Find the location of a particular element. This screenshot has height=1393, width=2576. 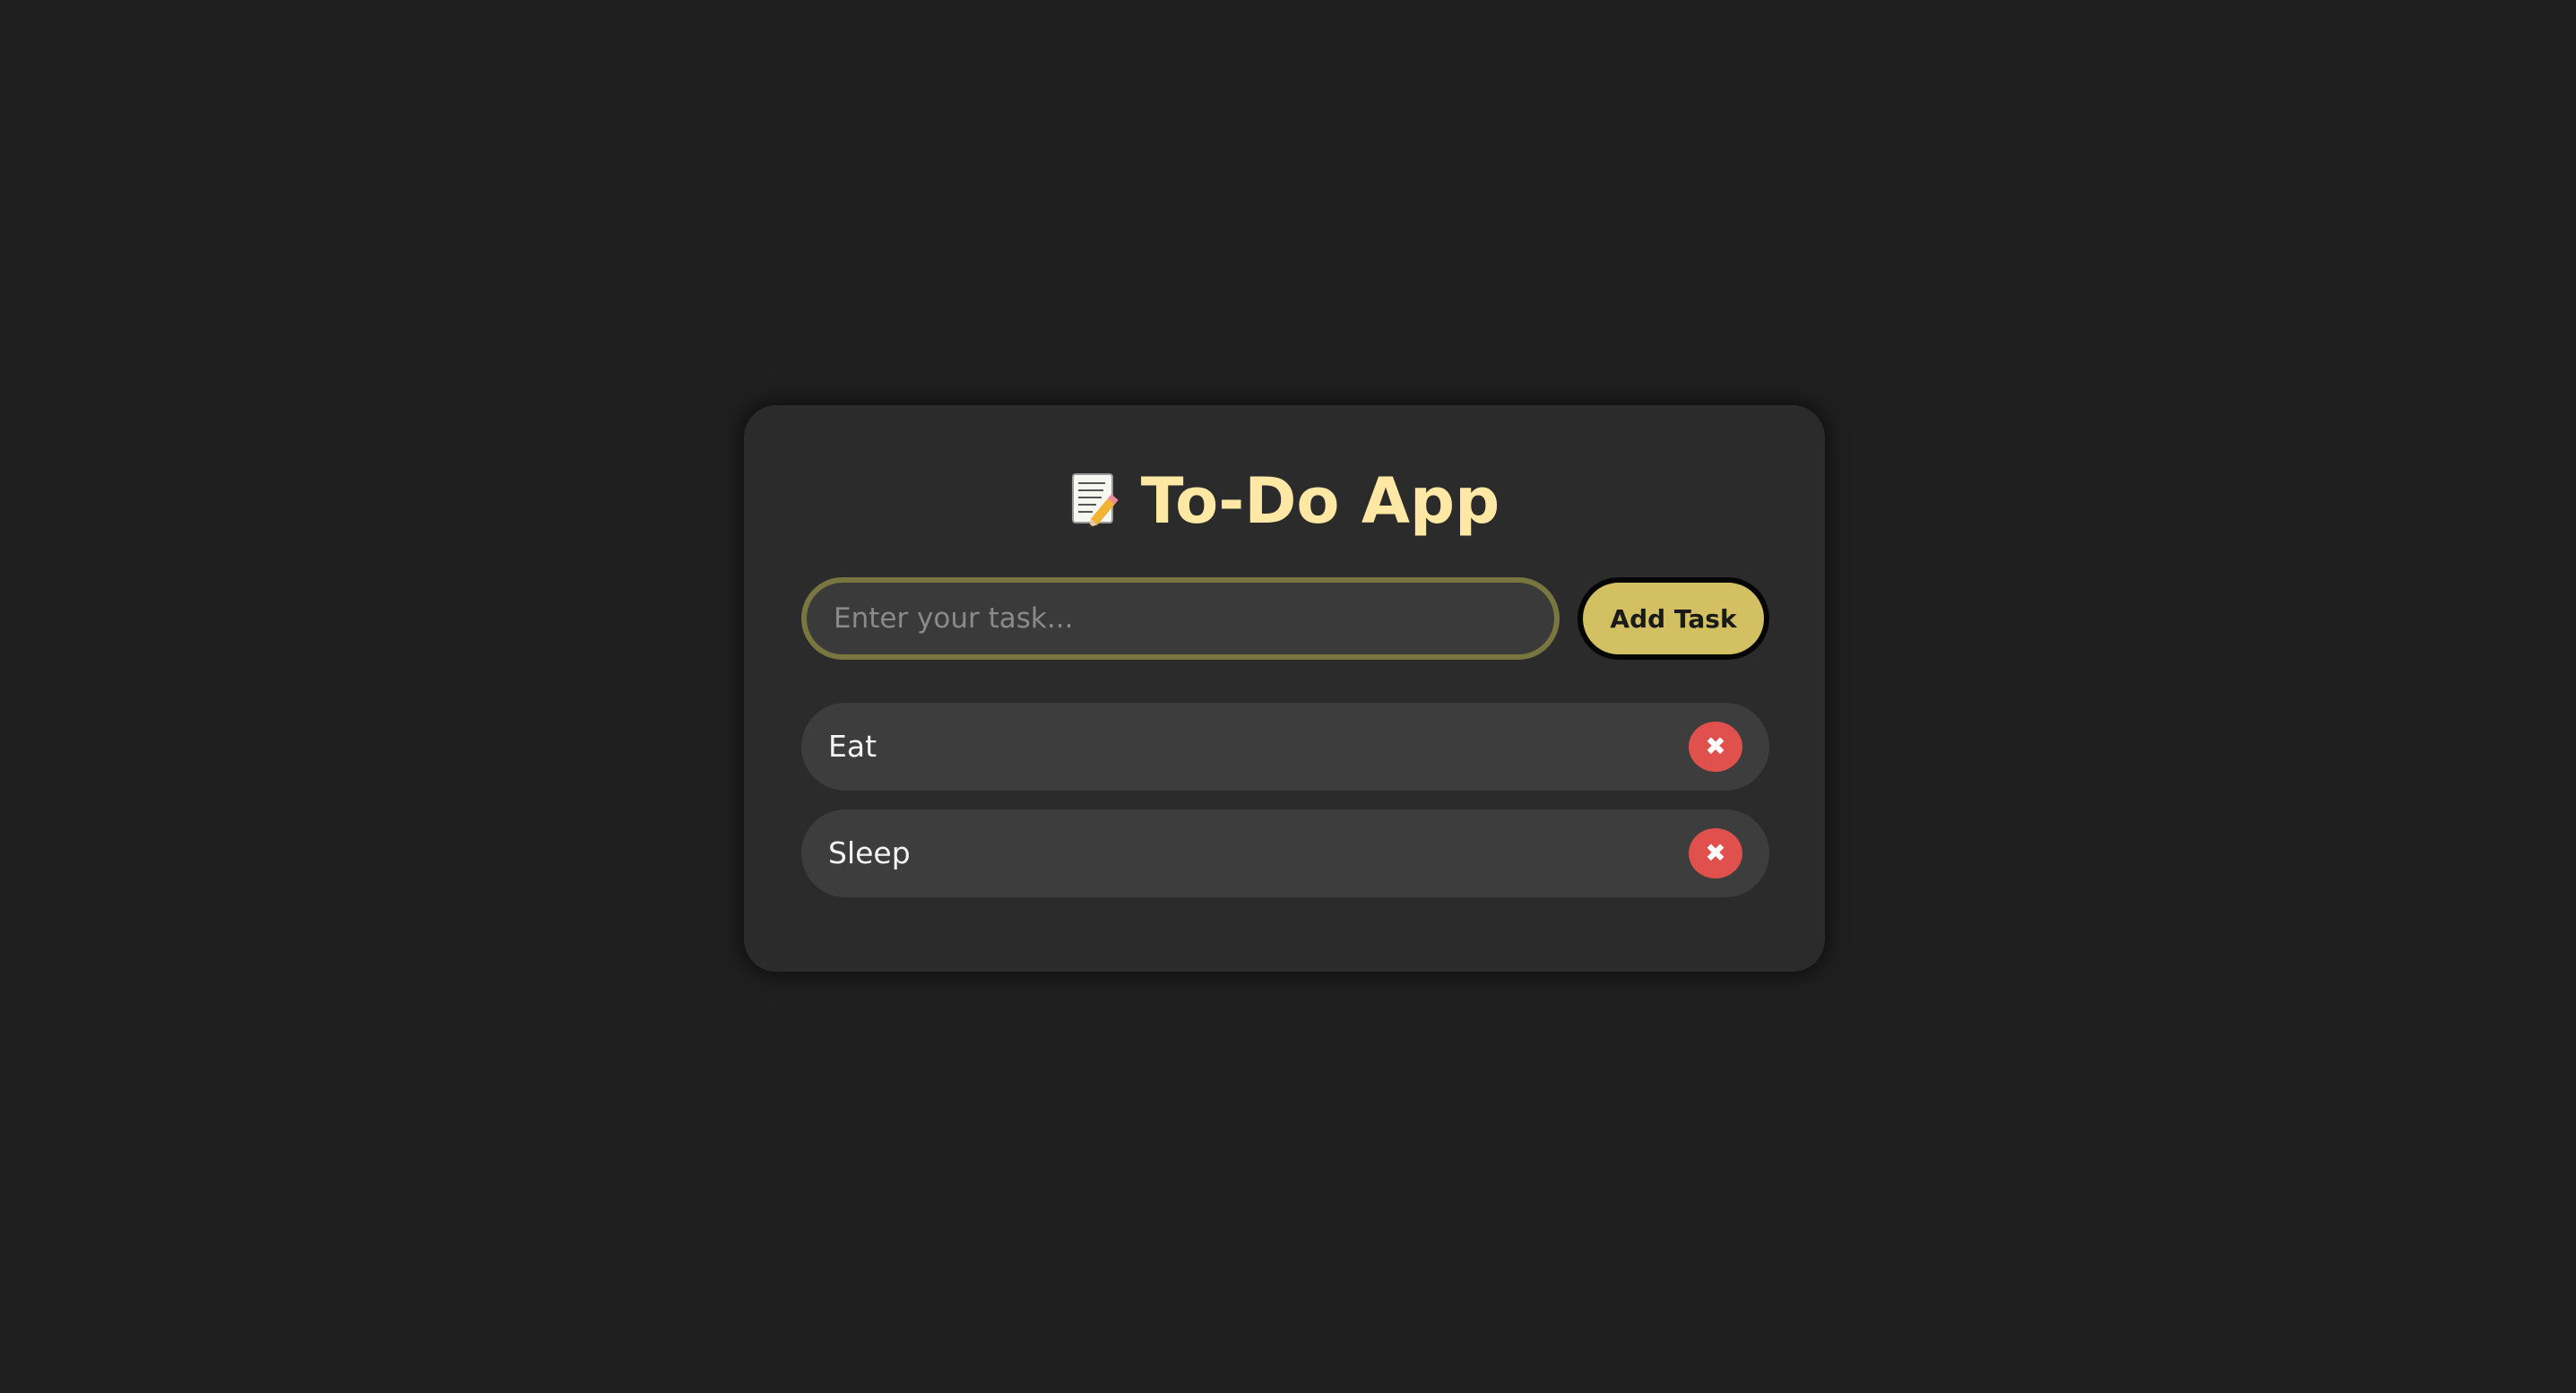

page-title: To-Do App is located at coordinates (1284, 501).